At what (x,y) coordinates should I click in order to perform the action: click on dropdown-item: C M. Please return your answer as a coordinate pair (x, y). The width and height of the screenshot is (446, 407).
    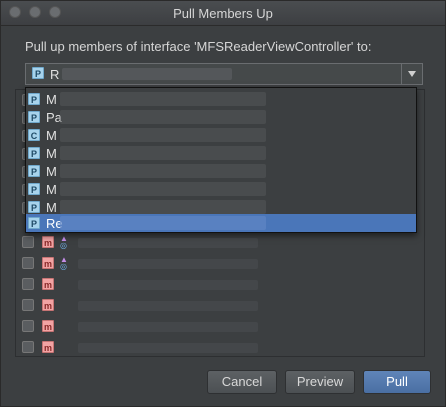
    Looking at the image, I should click on (221, 135).